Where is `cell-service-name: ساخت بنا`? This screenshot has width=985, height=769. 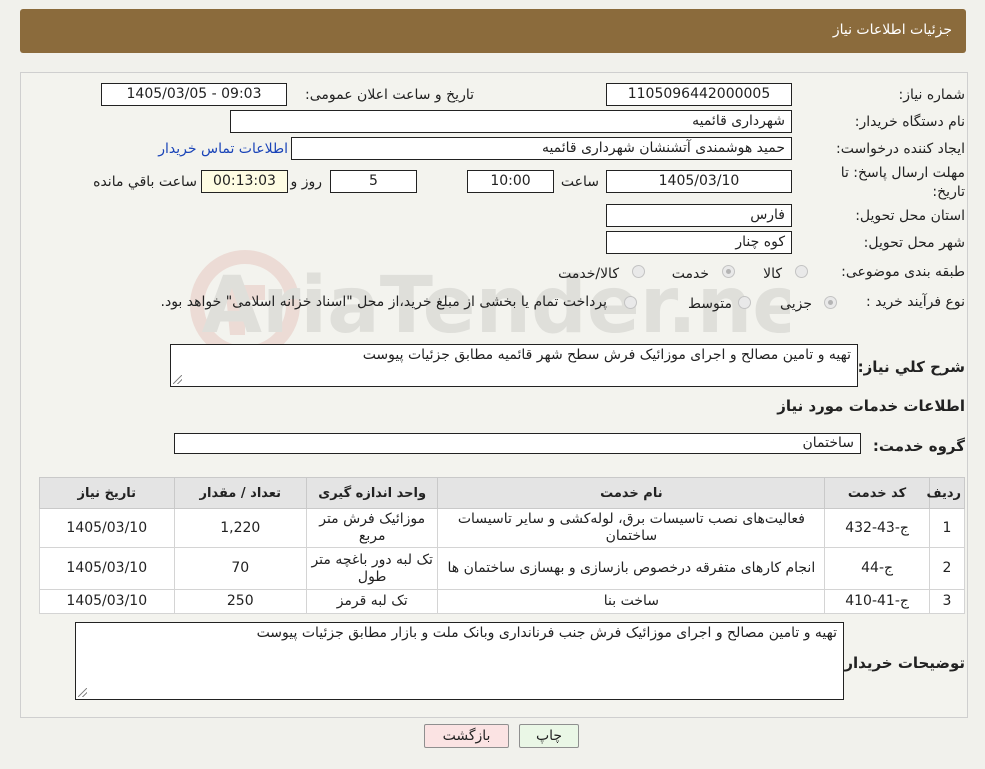 cell-service-name: ساخت بنا is located at coordinates (631, 601).